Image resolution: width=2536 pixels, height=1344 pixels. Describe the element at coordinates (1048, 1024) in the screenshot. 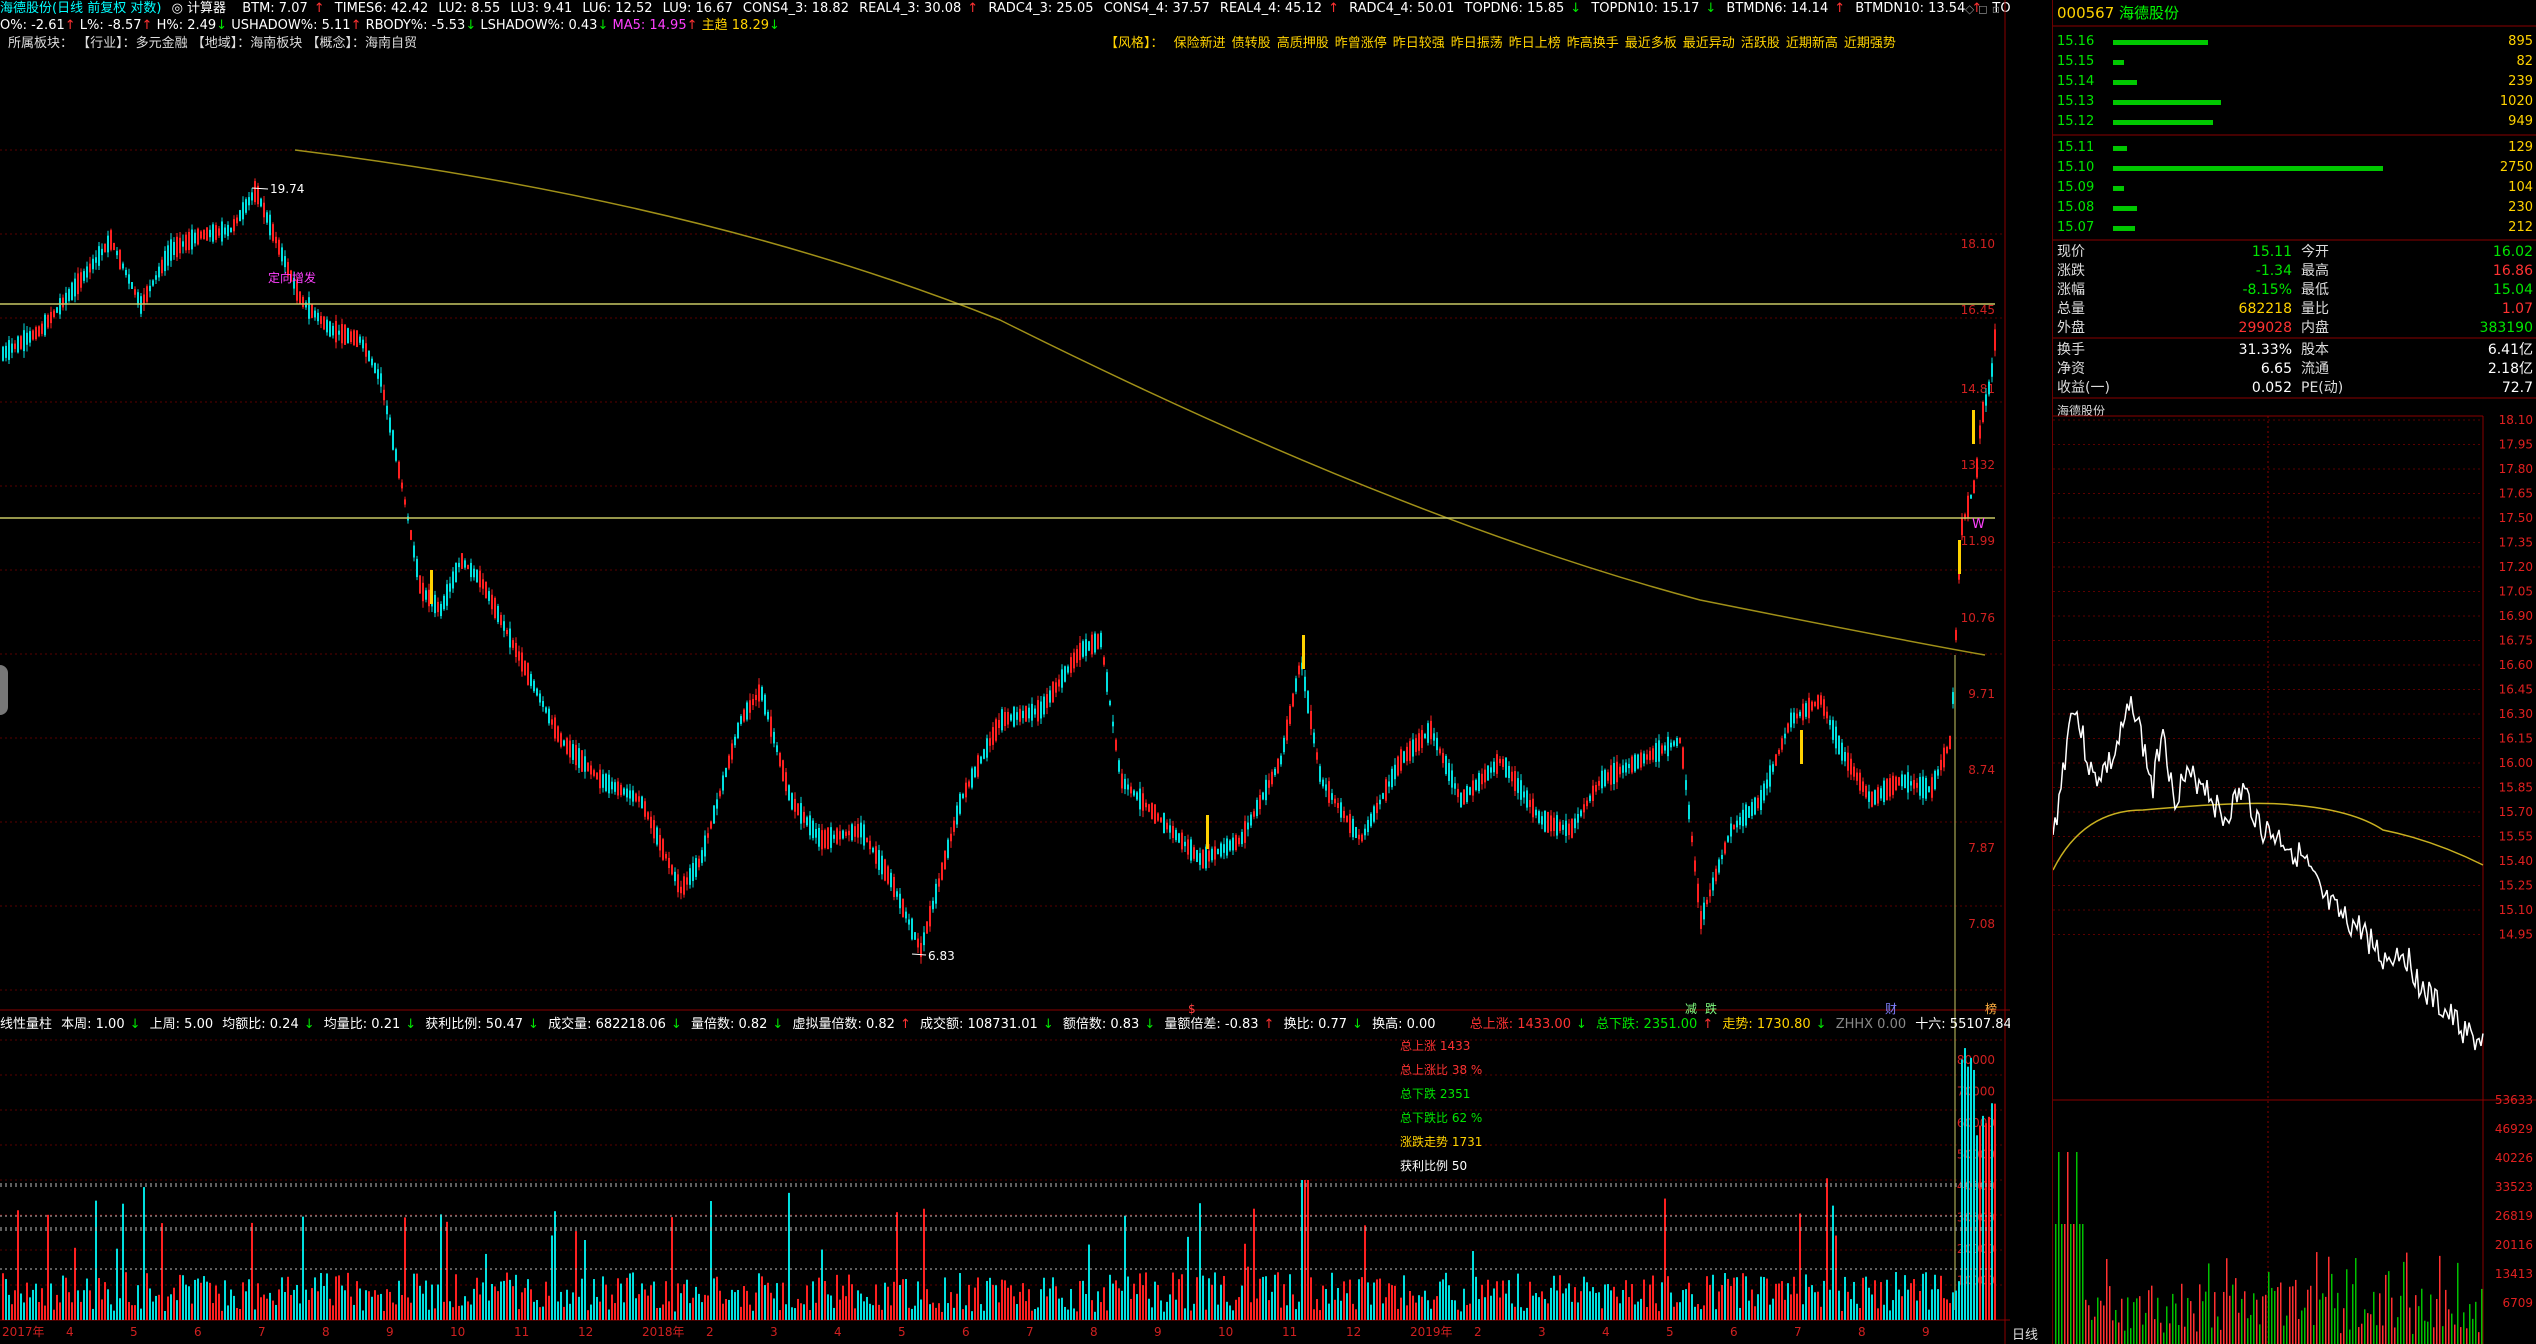

I see `indicator-arrow: ↓` at that location.